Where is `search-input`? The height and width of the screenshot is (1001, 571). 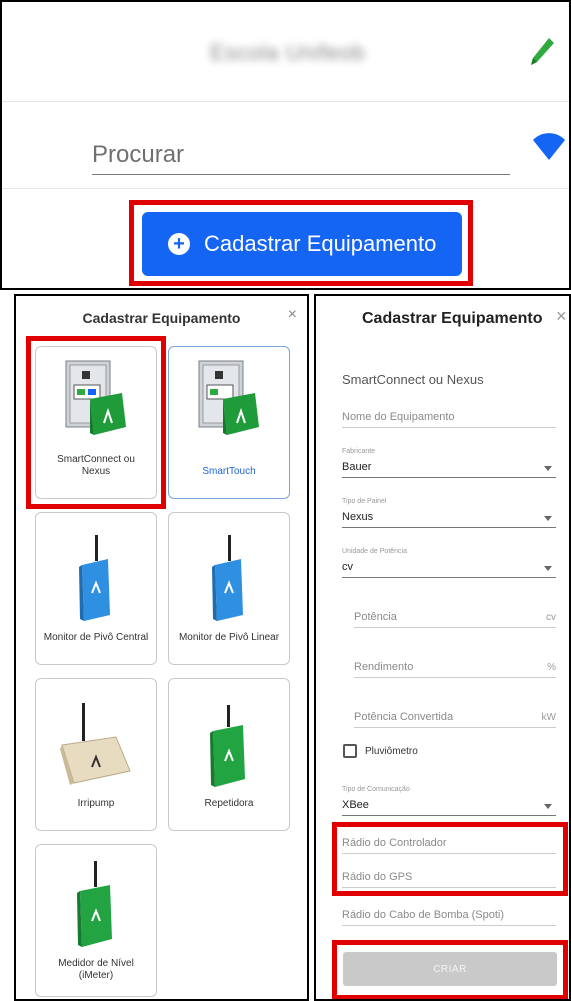 search-input is located at coordinates (301, 155).